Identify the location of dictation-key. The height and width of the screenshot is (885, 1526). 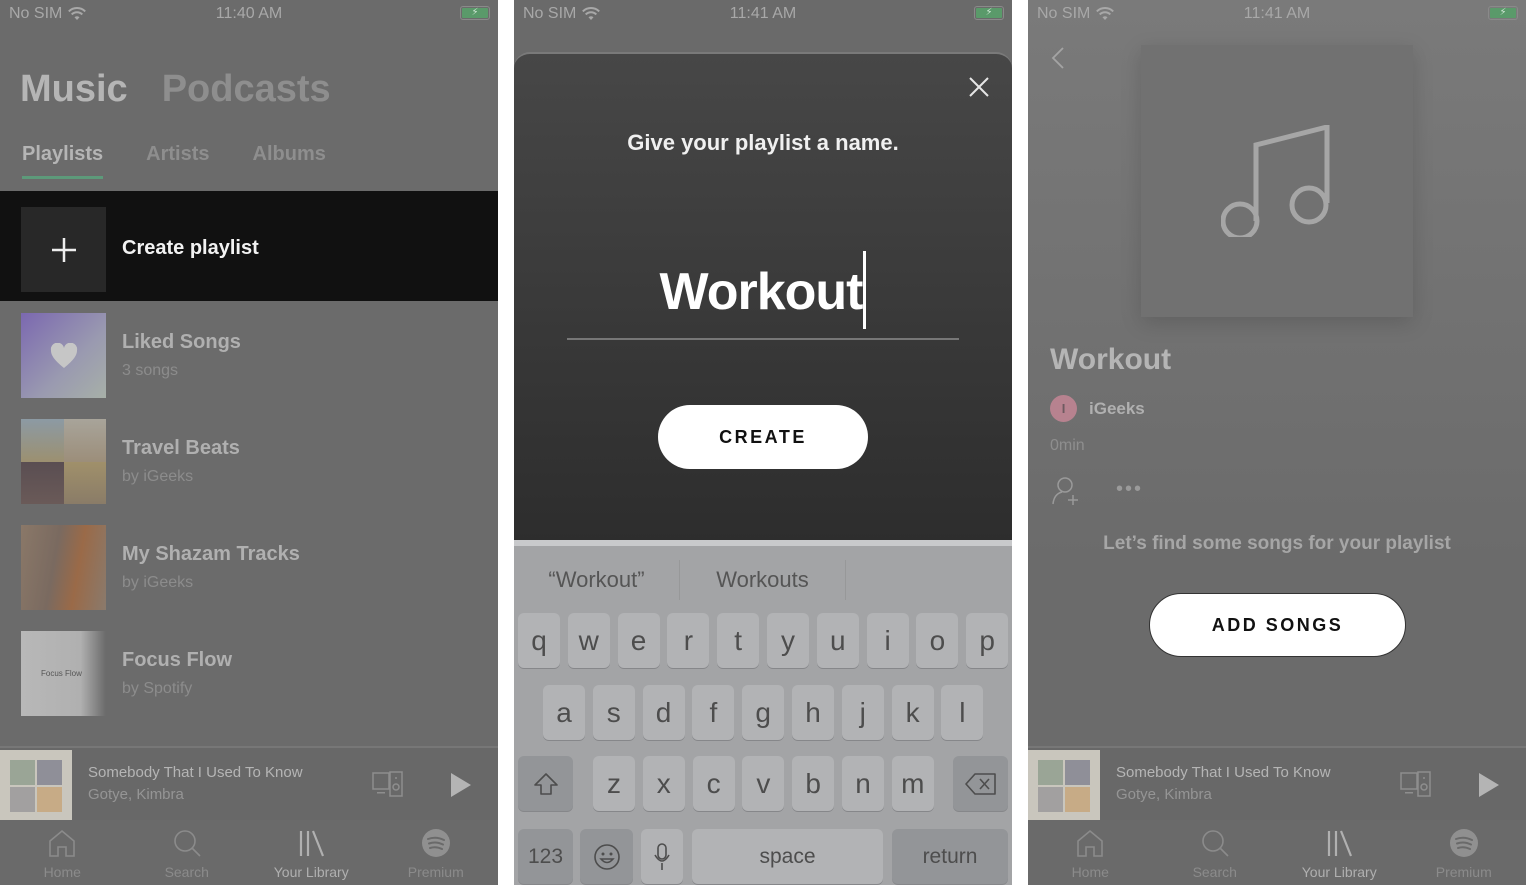
(662, 856).